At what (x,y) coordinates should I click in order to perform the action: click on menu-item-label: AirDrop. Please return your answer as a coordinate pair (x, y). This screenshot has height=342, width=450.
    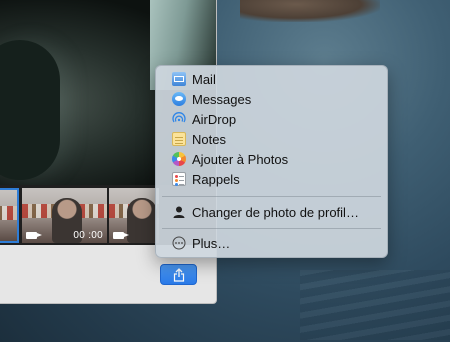
    Looking at the image, I should click on (214, 119).